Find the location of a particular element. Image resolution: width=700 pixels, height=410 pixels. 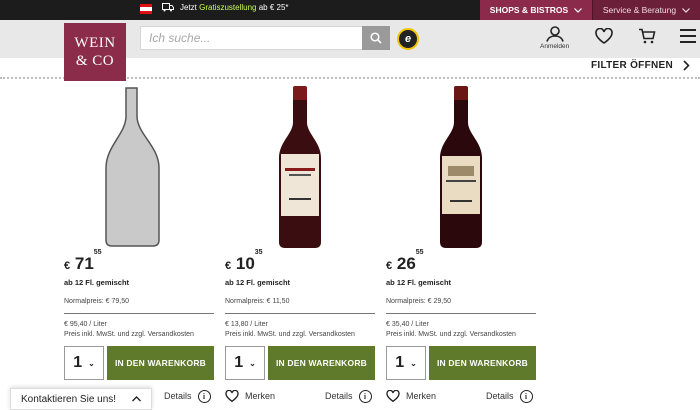

contact-label: Kontaktieren Sie uns! is located at coordinates (69, 399).